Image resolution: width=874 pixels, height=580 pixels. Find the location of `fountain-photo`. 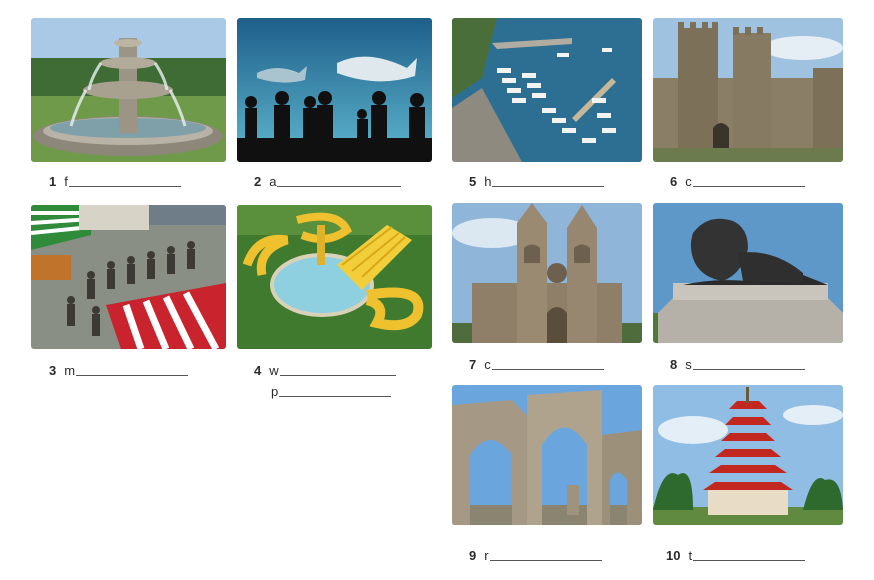

fountain-photo is located at coordinates (128, 90).